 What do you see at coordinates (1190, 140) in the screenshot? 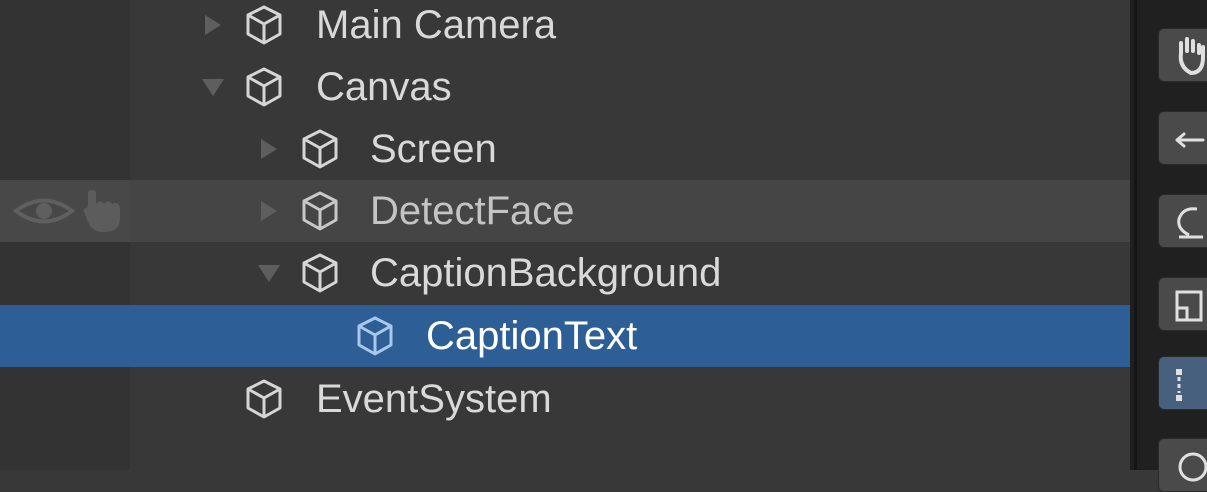
I see `move-tool-icon` at bounding box center [1190, 140].